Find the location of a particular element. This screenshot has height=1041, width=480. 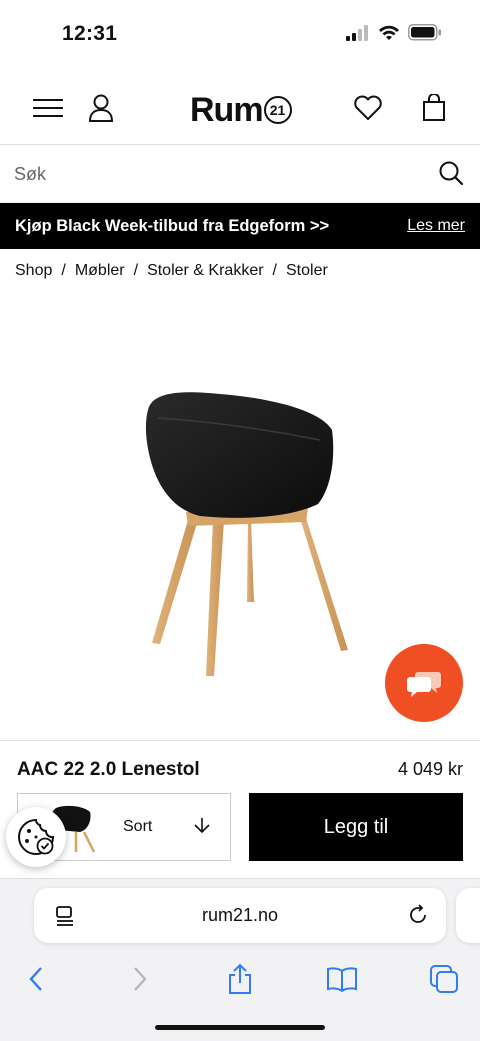

url-text: rum21.no is located at coordinates (240, 915).